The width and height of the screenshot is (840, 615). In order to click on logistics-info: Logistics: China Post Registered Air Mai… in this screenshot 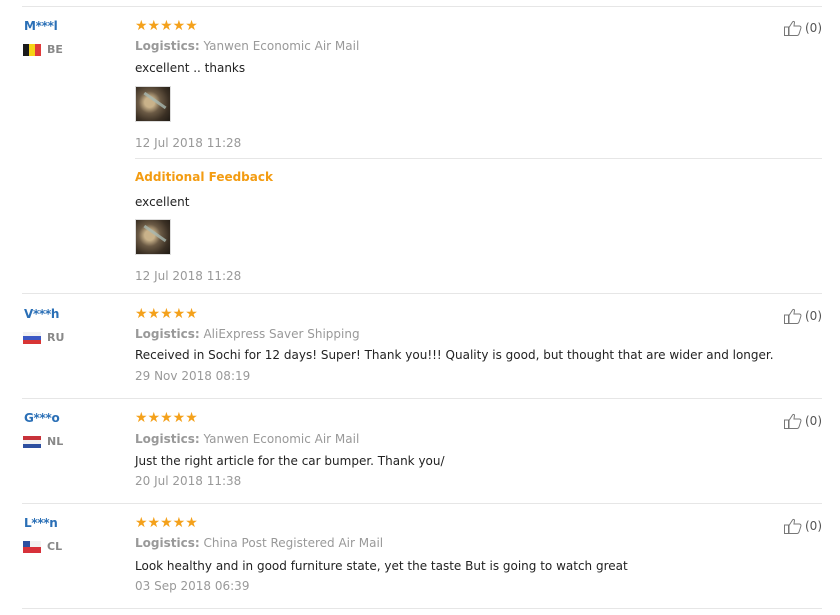, I will do `click(259, 543)`.